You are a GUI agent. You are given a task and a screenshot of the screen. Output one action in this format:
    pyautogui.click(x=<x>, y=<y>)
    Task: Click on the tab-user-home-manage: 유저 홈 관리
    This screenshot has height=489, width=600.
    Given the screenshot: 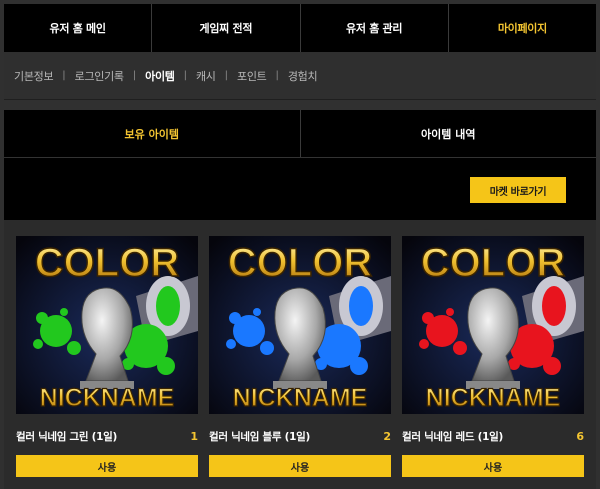 What is the action you would take?
    pyautogui.click(x=375, y=28)
    